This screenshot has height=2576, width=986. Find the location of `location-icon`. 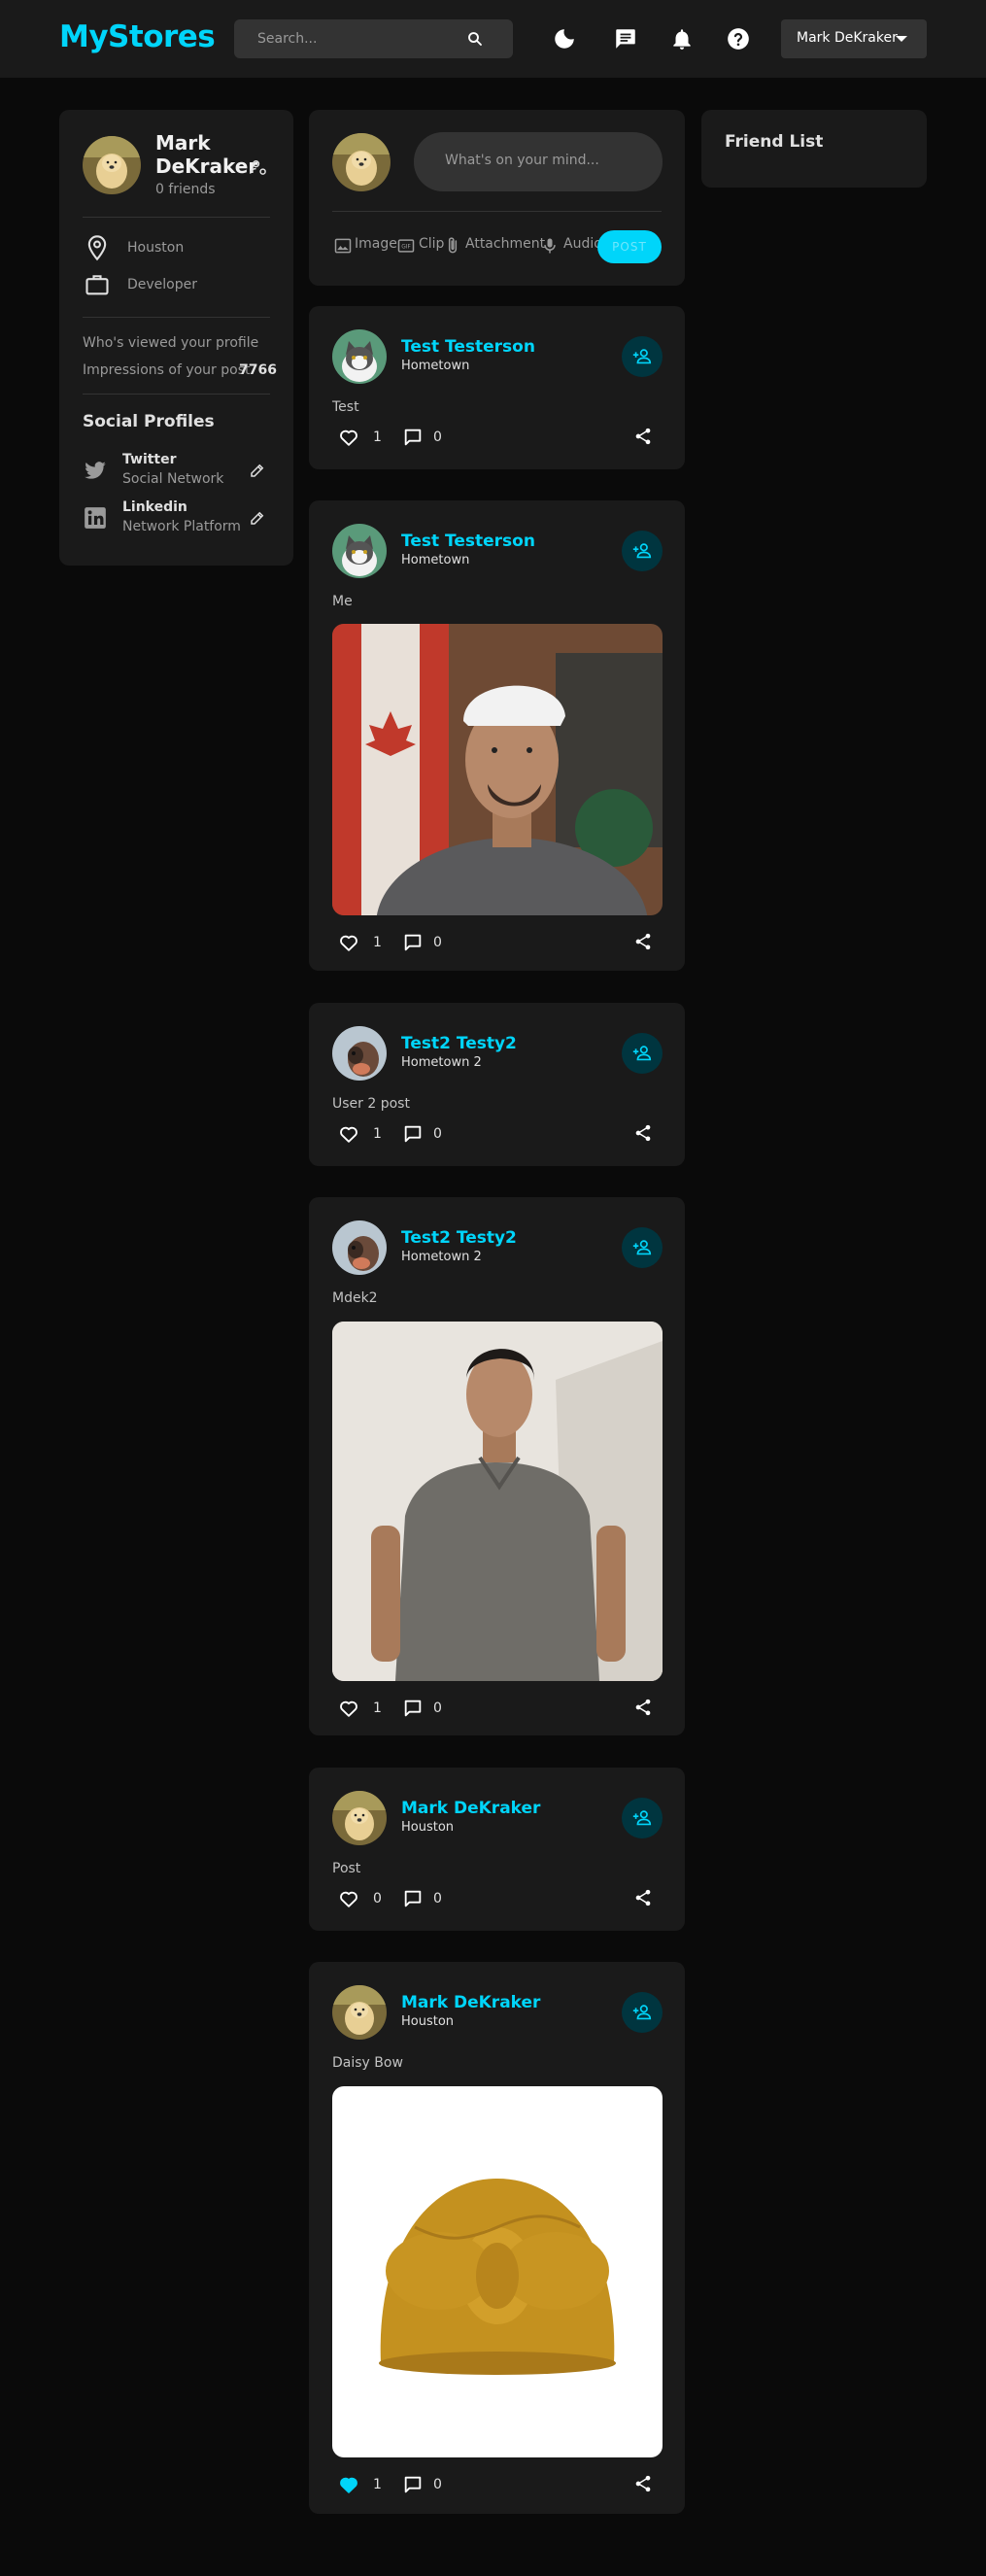

location-icon is located at coordinates (97, 248).